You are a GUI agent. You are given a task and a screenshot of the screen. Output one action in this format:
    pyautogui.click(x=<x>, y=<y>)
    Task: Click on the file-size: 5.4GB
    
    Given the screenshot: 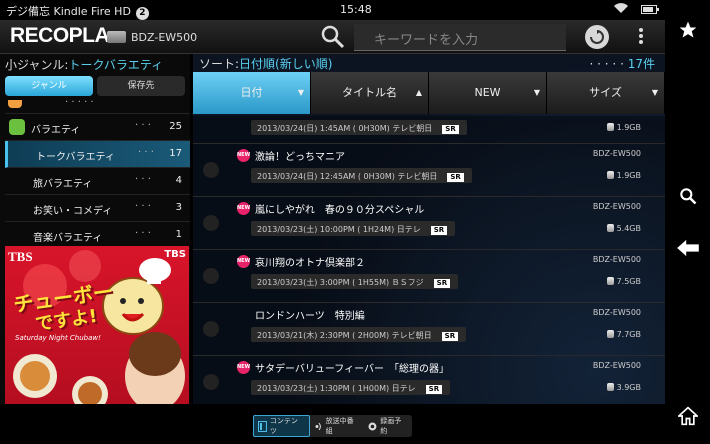 What is the action you would take?
    pyautogui.click(x=623, y=228)
    